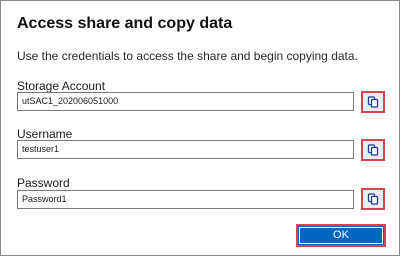  What do you see at coordinates (45, 134) in the screenshot?
I see `username-label: Username` at bounding box center [45, 134].